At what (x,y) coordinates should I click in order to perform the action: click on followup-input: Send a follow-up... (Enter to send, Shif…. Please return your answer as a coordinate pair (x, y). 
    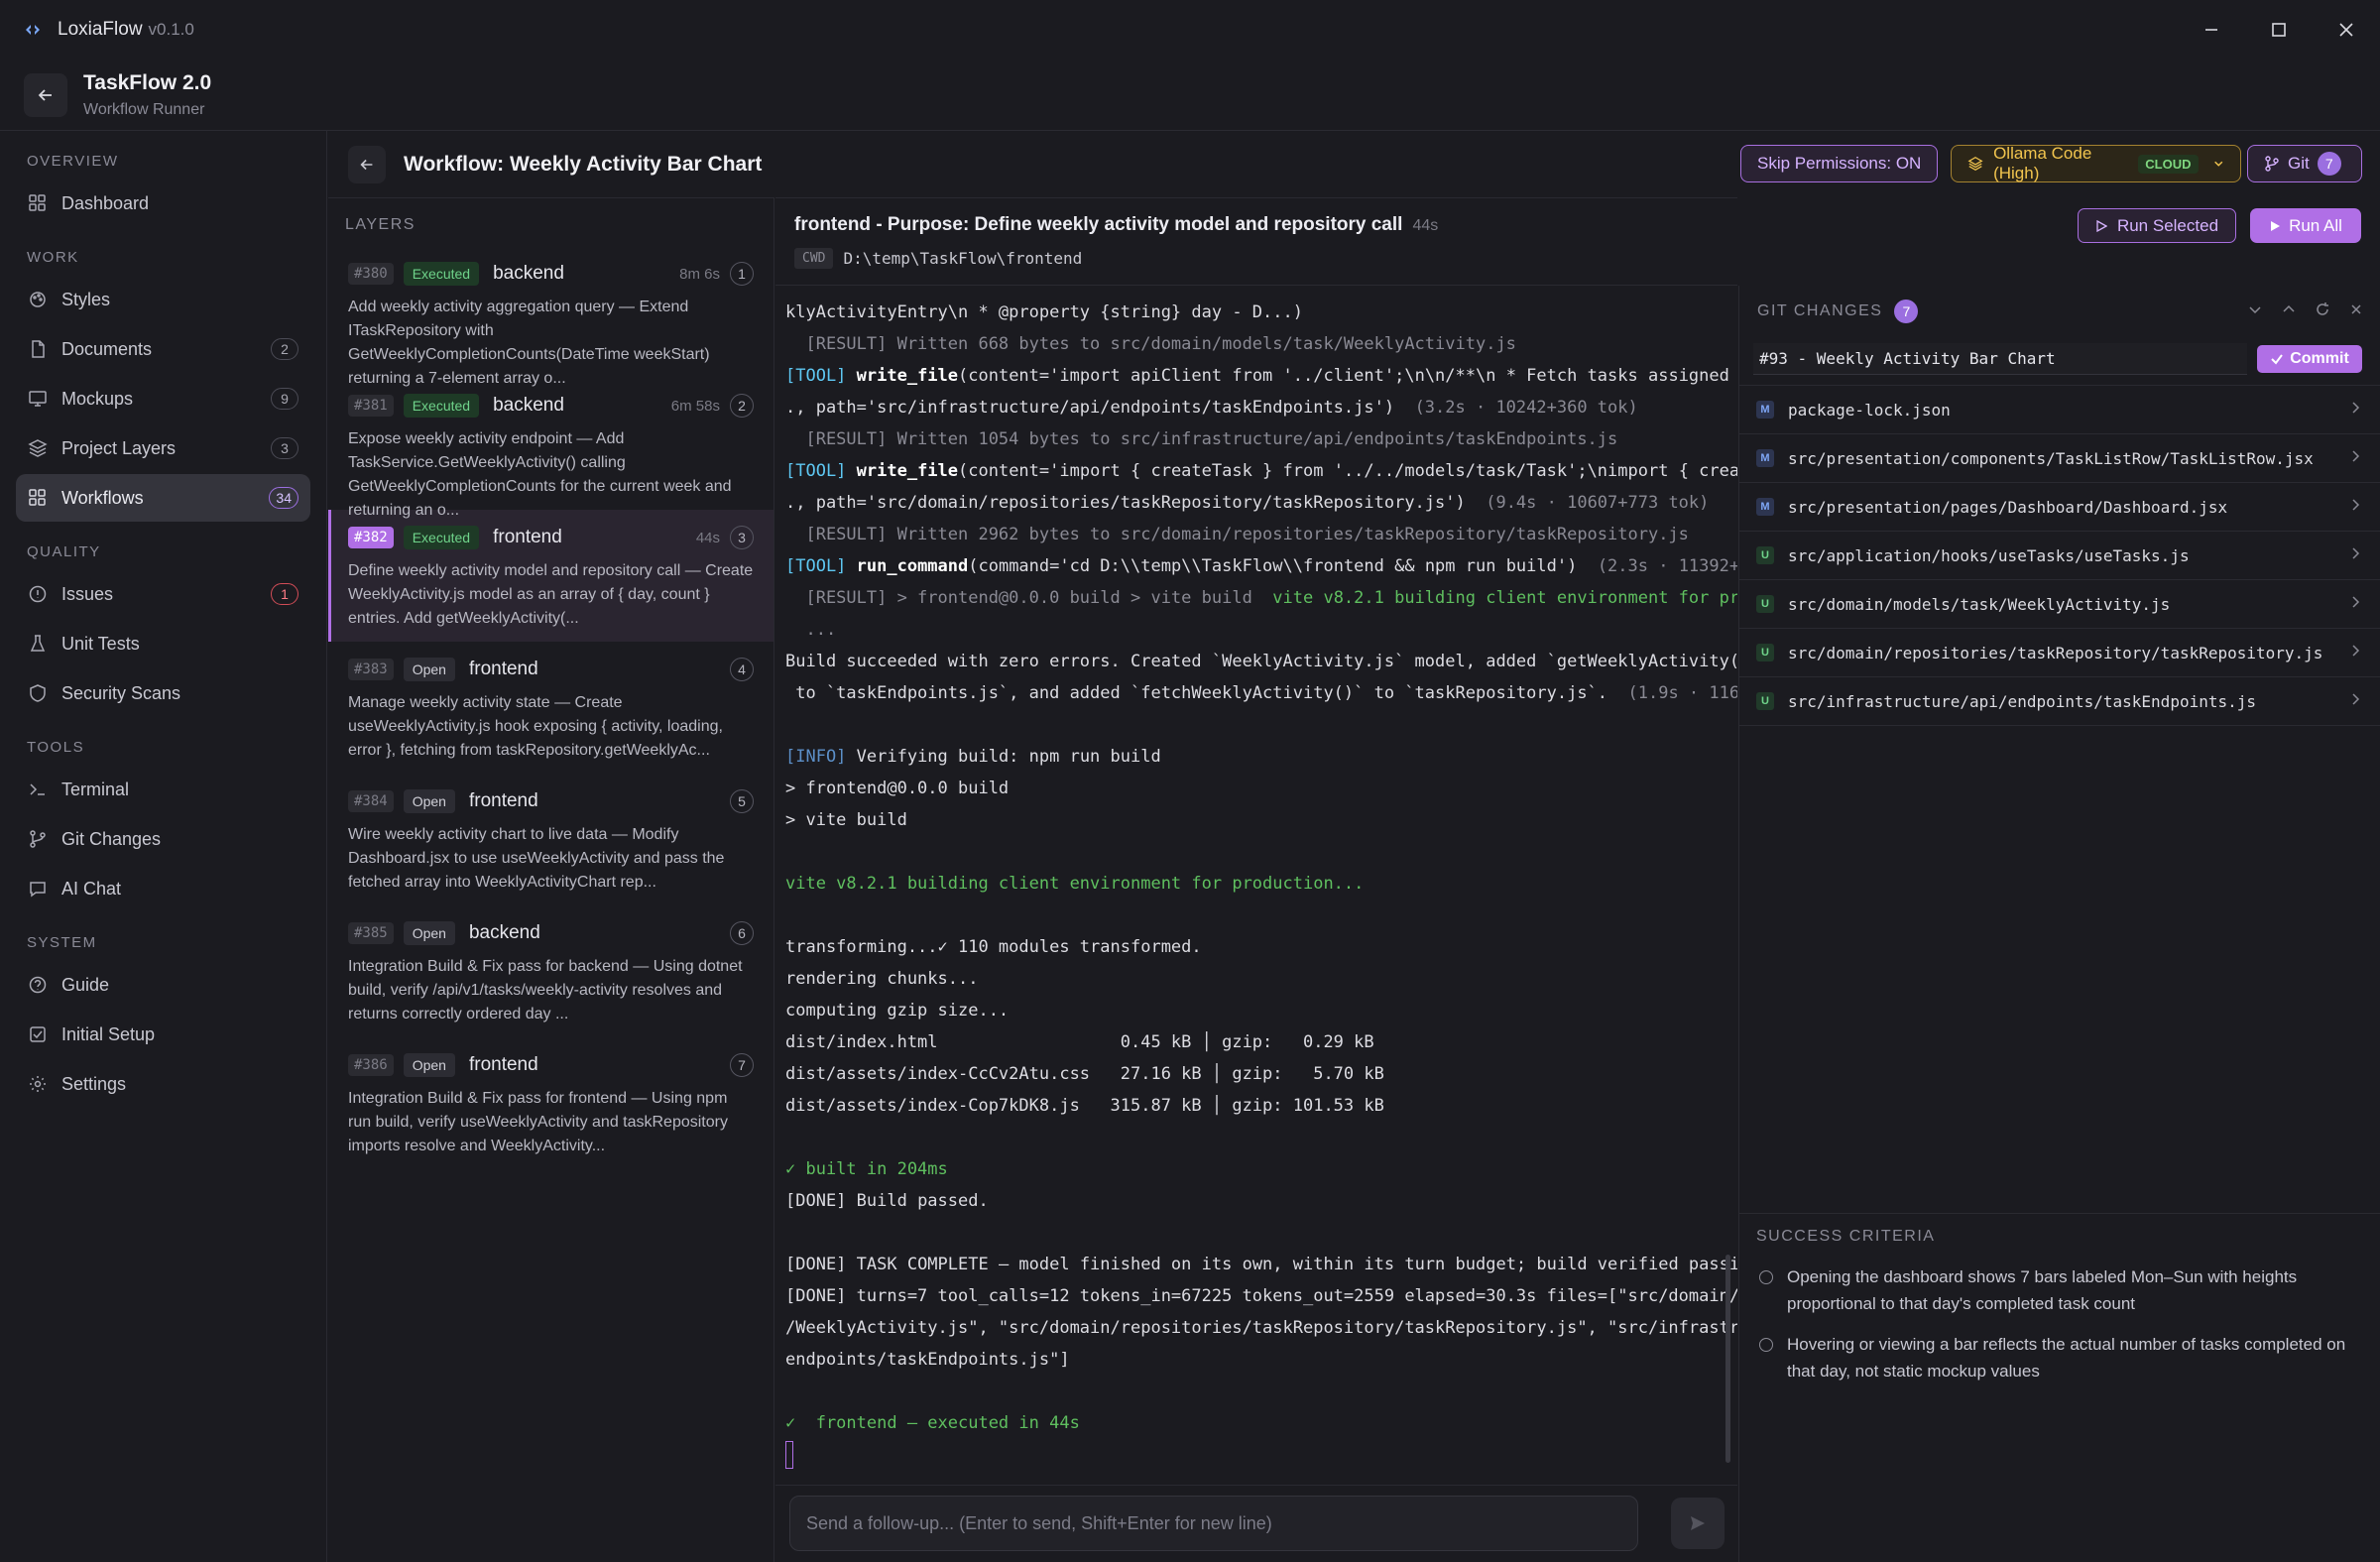
    Looking at the image, I should click on (1213, 1523).